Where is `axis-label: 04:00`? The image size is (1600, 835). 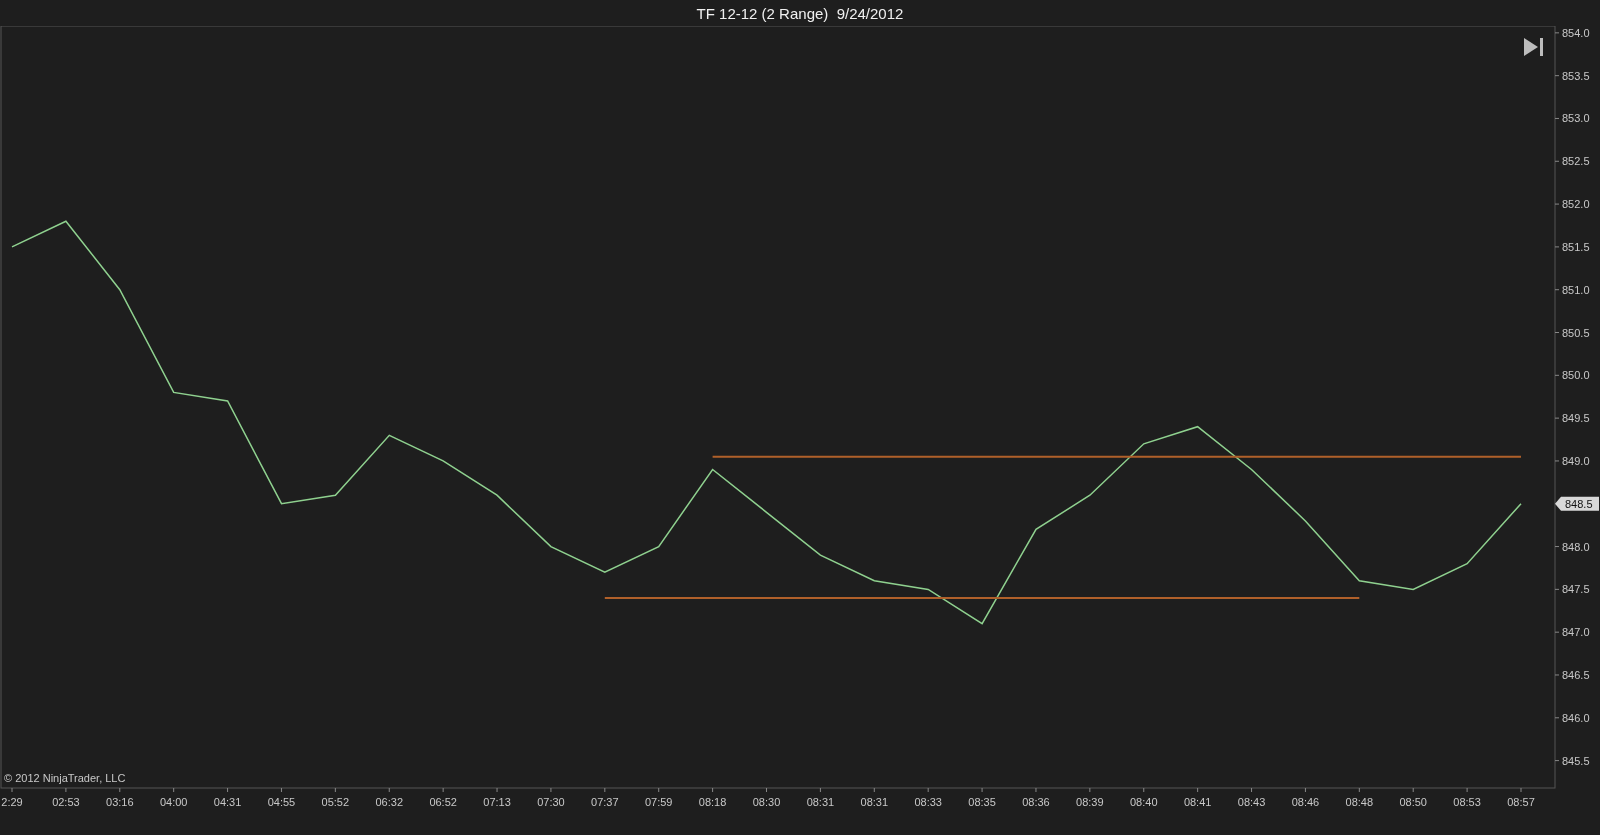 axis-label: 04:00 is located at coordinates (173, 802).